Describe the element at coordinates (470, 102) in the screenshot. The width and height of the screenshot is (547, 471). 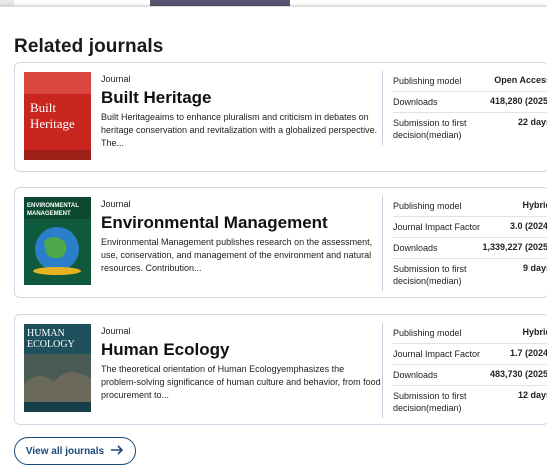
I see `metric-row: Downloads 418,280 (2025)` at that location.